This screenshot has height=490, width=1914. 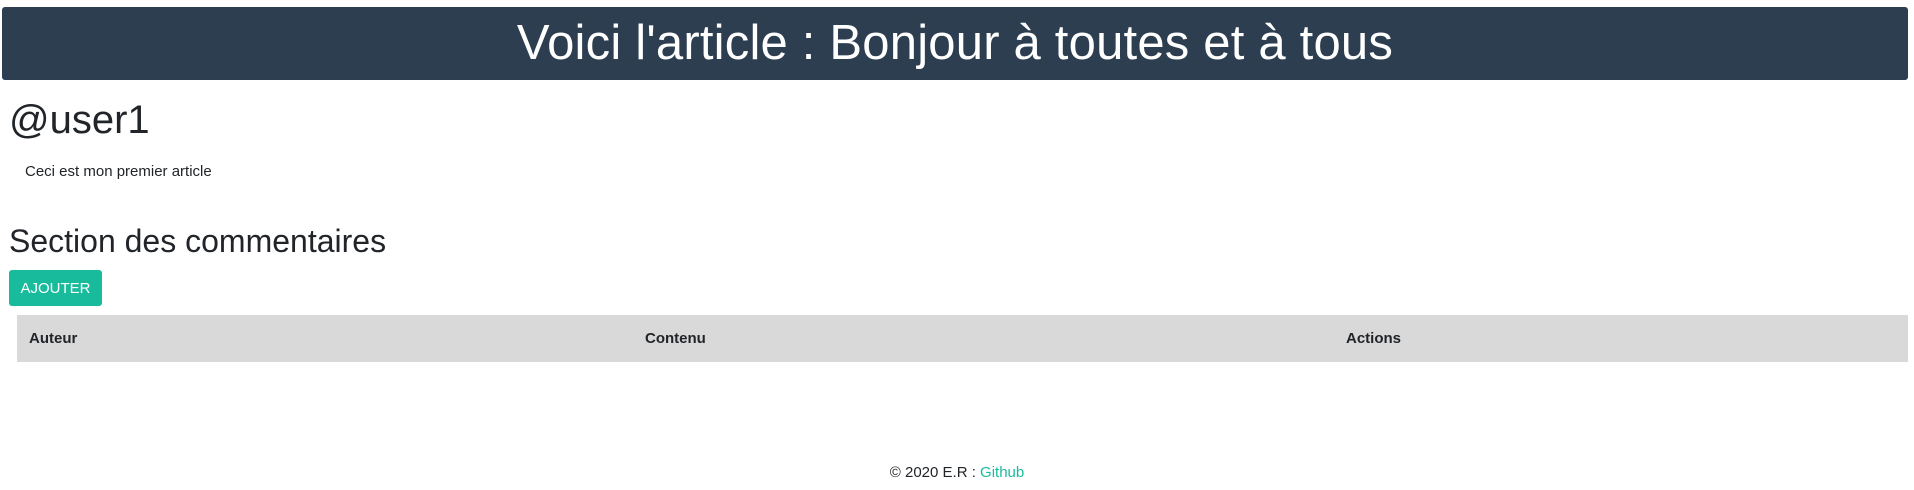 I want to click on article-author: @user1, so click(x=79, y=120).